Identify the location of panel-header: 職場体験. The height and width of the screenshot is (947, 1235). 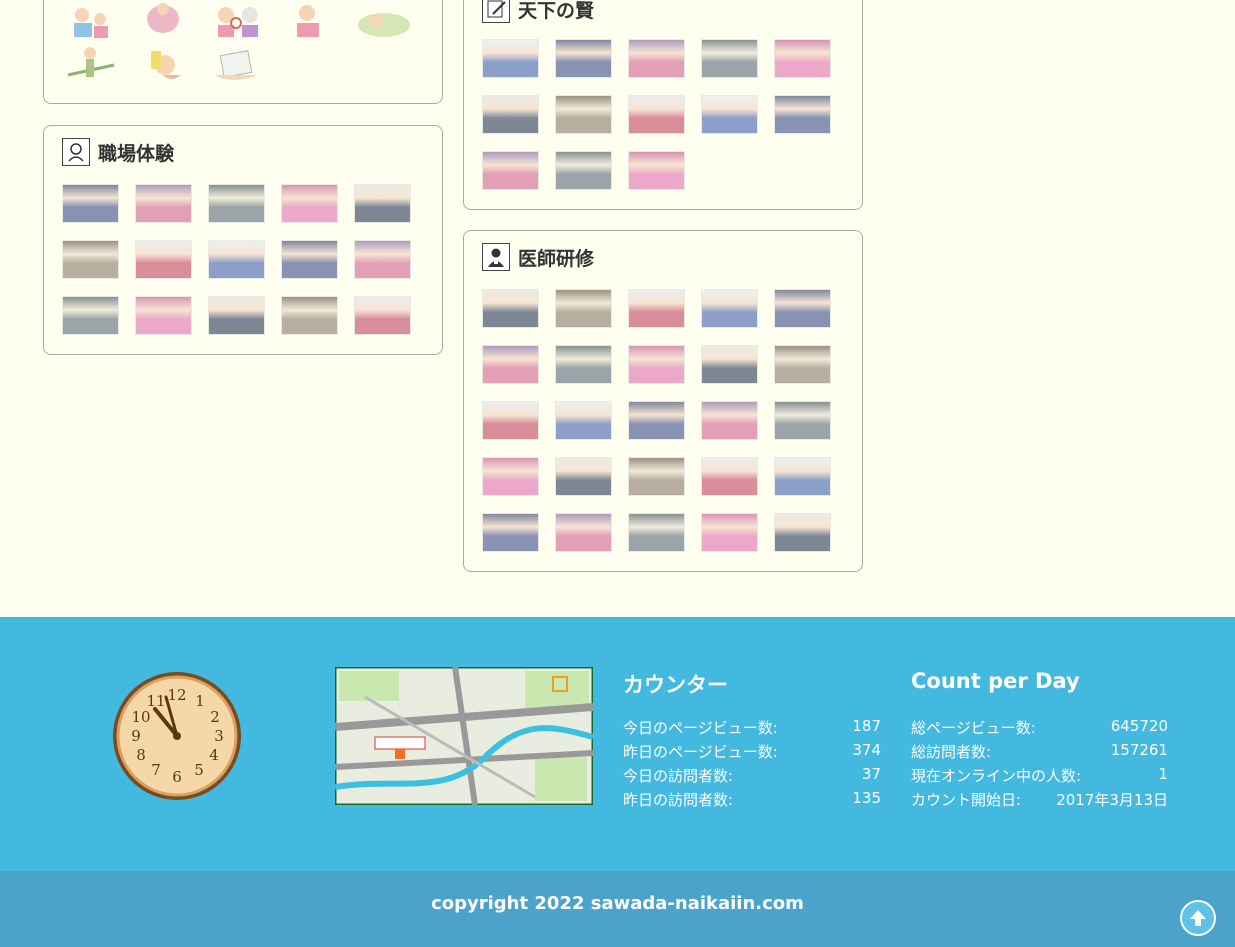
(118, 152).